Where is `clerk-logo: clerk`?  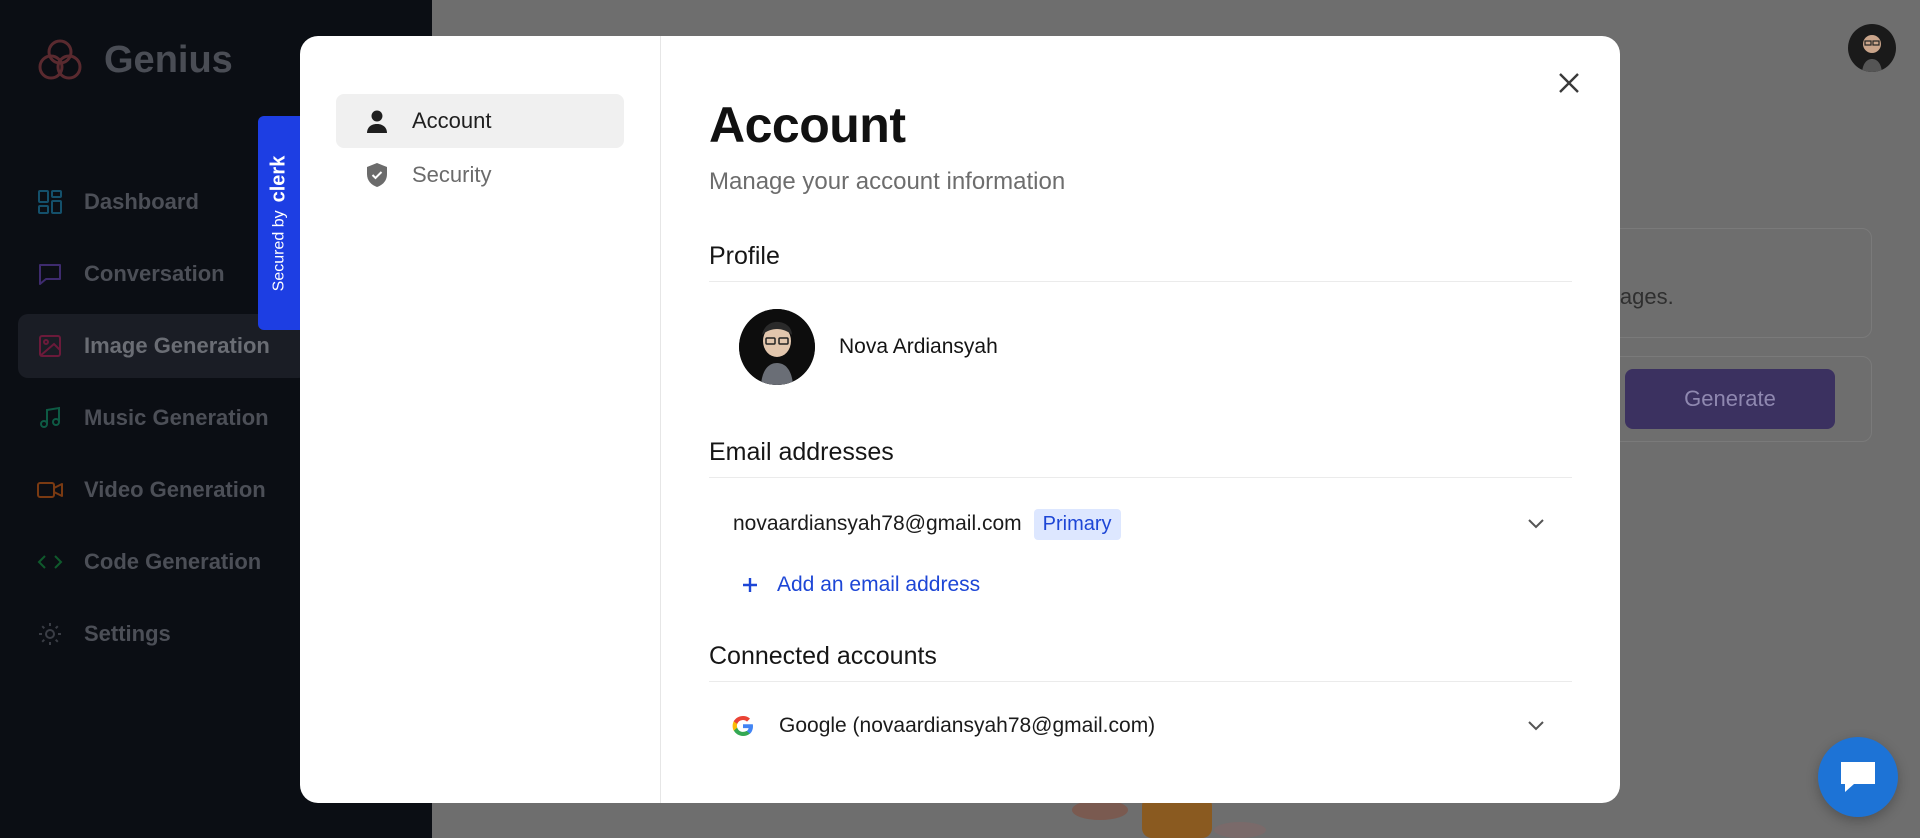 clerk-logo: clerk is located at coordinates (278, 178).